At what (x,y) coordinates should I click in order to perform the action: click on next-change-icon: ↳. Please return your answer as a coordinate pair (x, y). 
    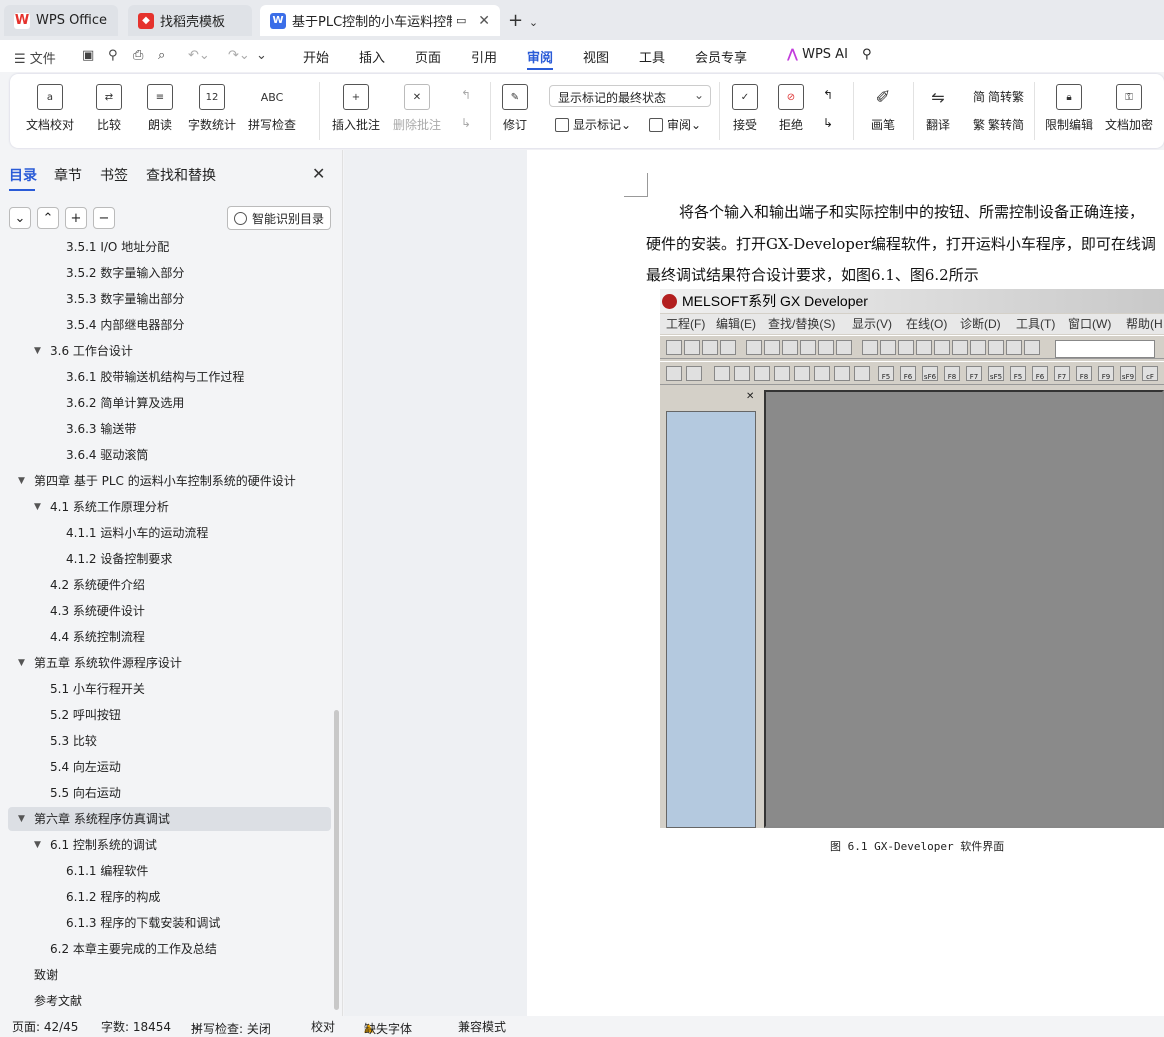
    Looking at the image, I should click on (828, 123).